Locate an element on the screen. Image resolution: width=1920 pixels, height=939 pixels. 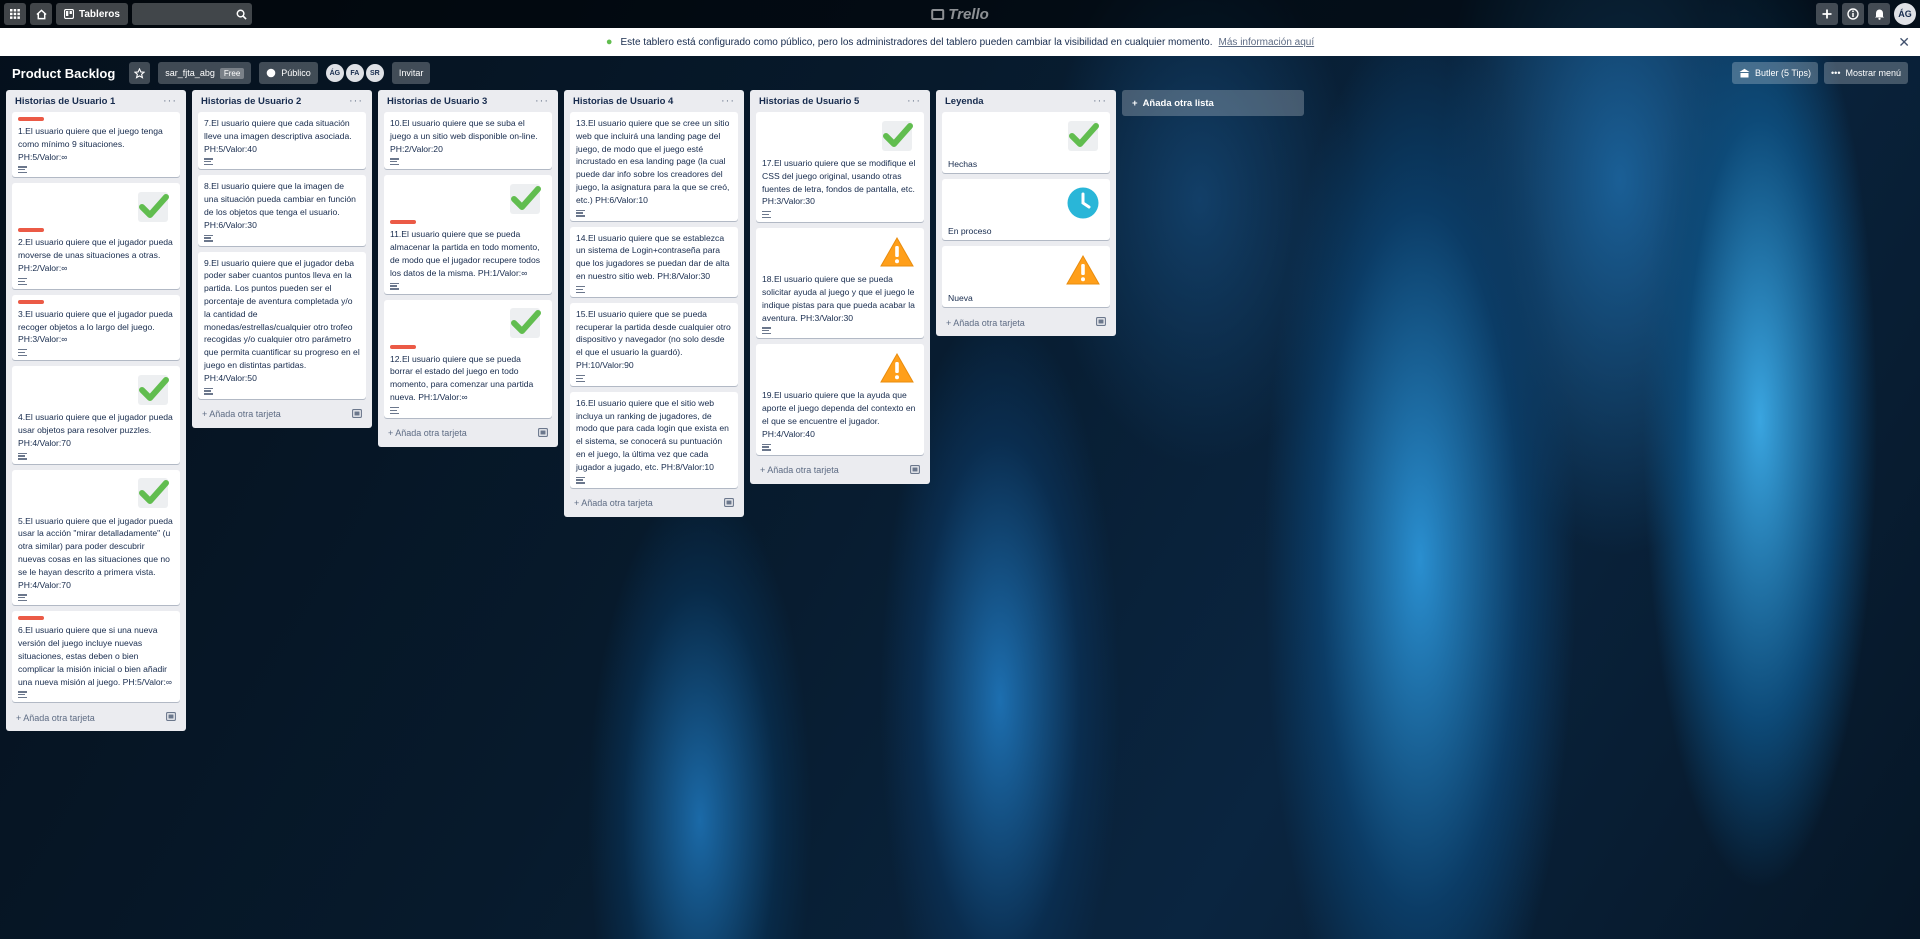
create-button is located at coordinates (1827, 14).